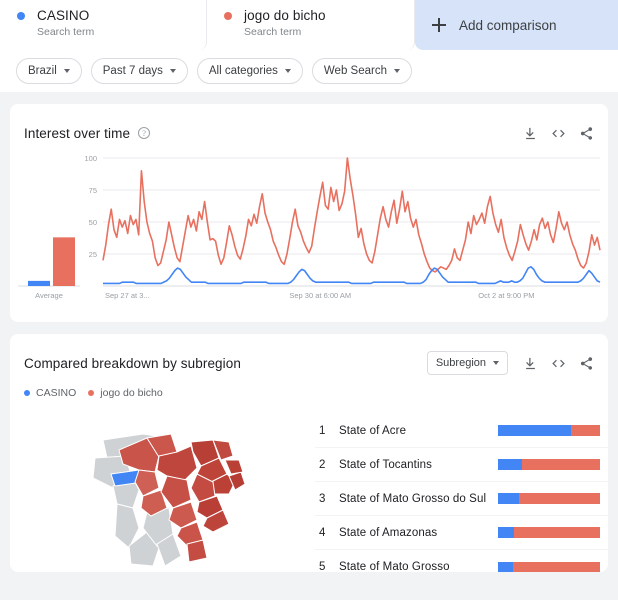 The width and height of the screenshot is (618, 600). What do you see at coordinates (90, 158) in the screenshot?
I see `y-axis-tick: 100` at bounding box center [90, 158].